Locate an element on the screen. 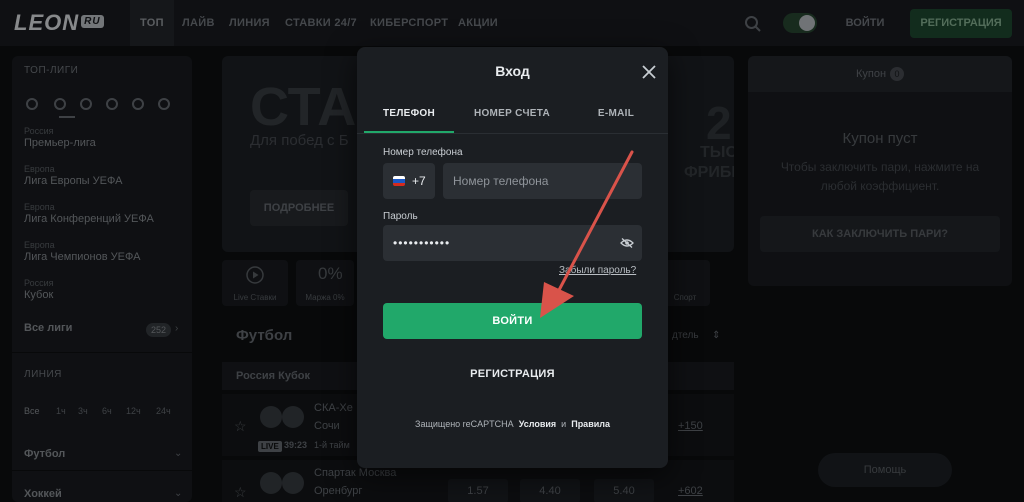 This screenshot has height=502, width=1024. phone-label: Номер телефона is located at coordinates (423, 152).